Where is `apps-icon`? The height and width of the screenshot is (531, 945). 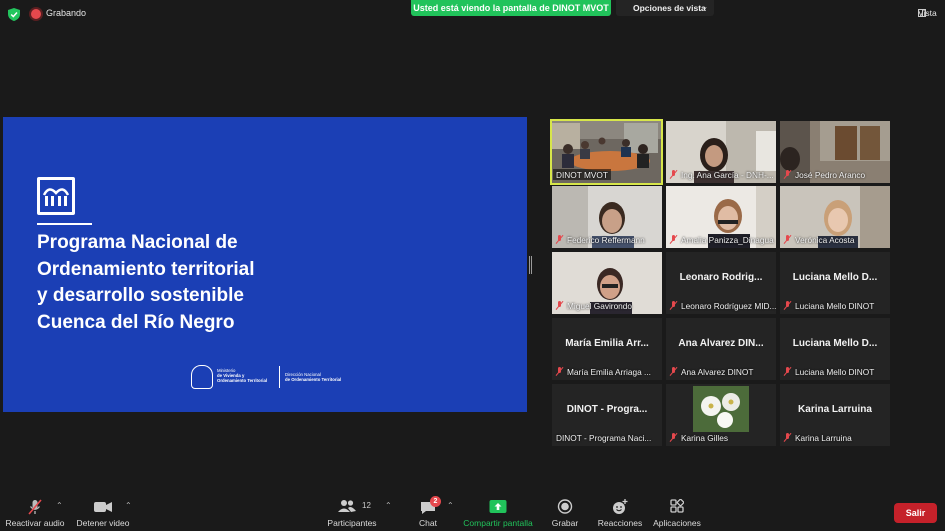 apps-icon is located at coordinates (677, 506).